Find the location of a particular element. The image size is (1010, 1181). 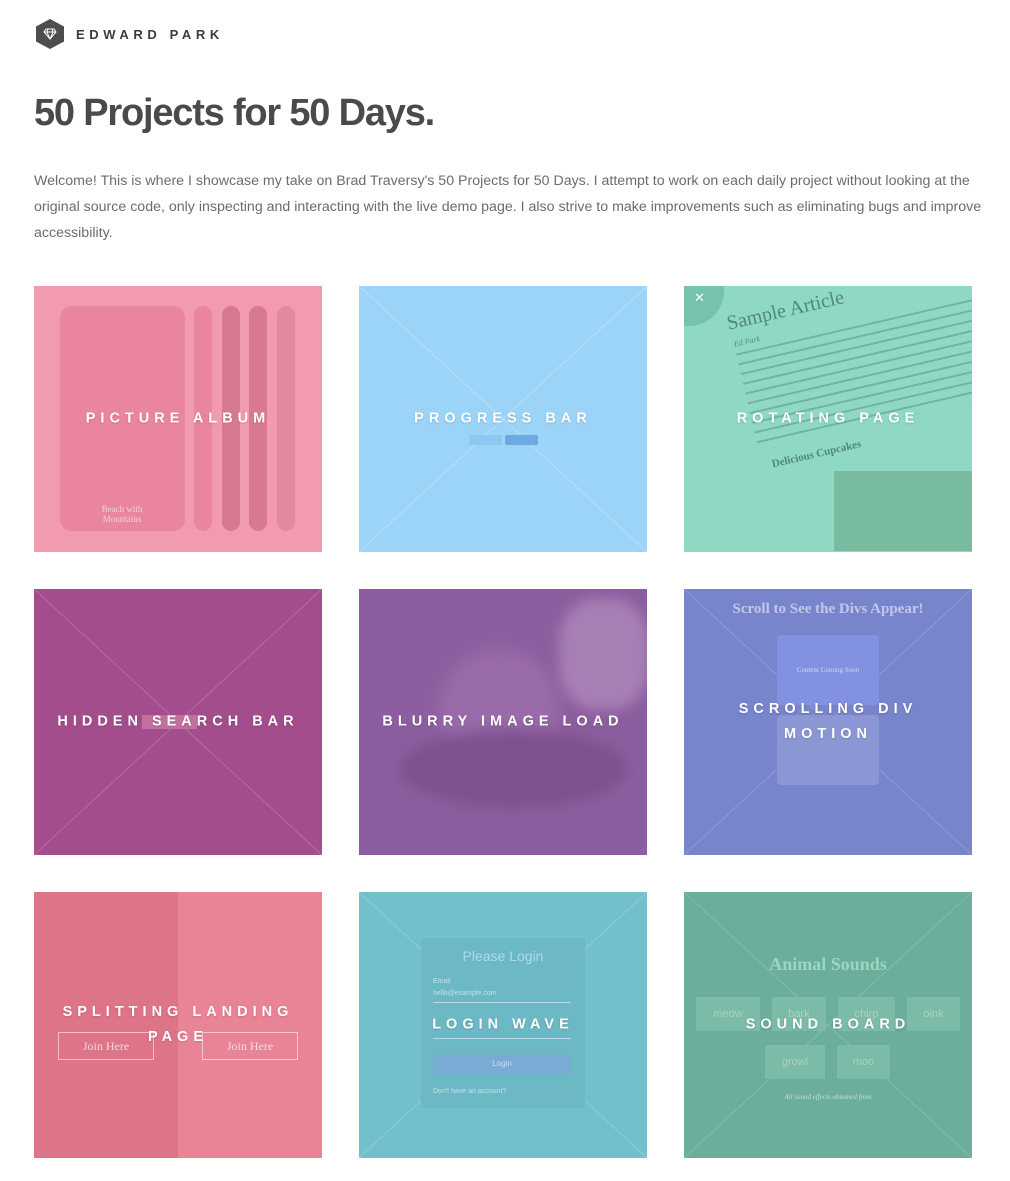

card-title: SCROLLING DIV MOTION is located at coordinates (828, 721).